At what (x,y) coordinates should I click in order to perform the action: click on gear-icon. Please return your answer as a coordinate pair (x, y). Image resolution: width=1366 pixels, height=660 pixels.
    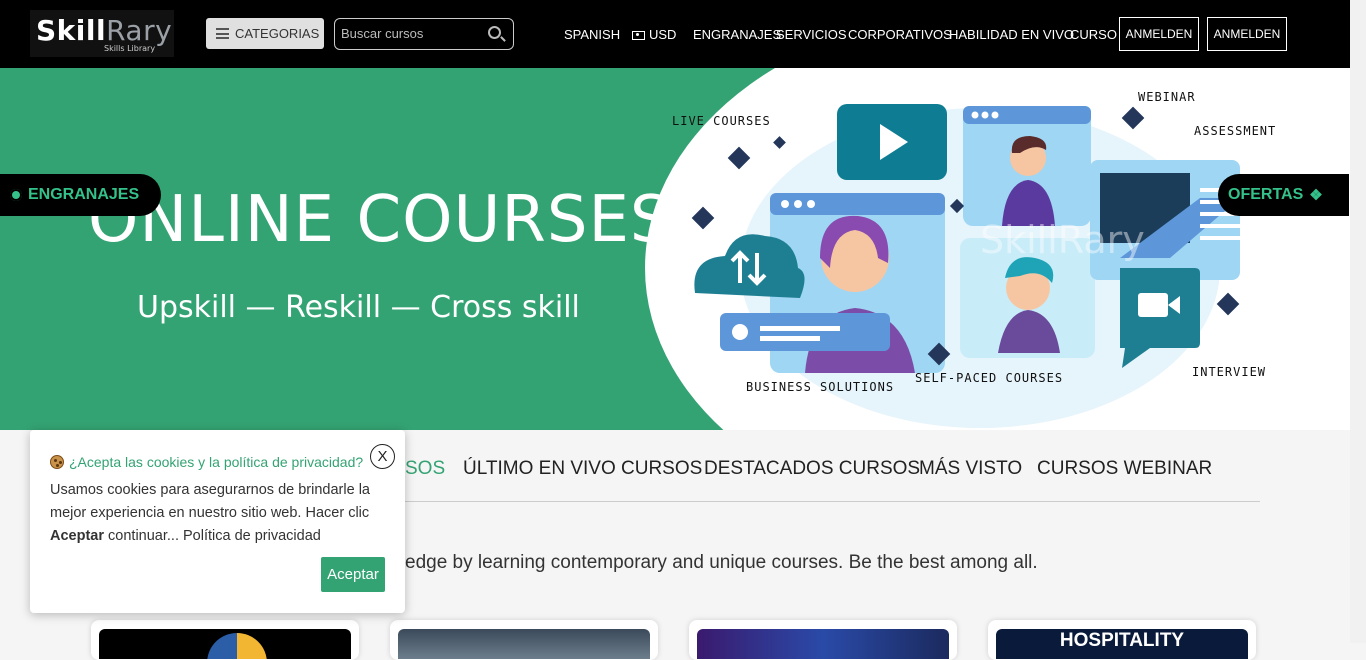
    Looking at the image, I should click on (16, 195).